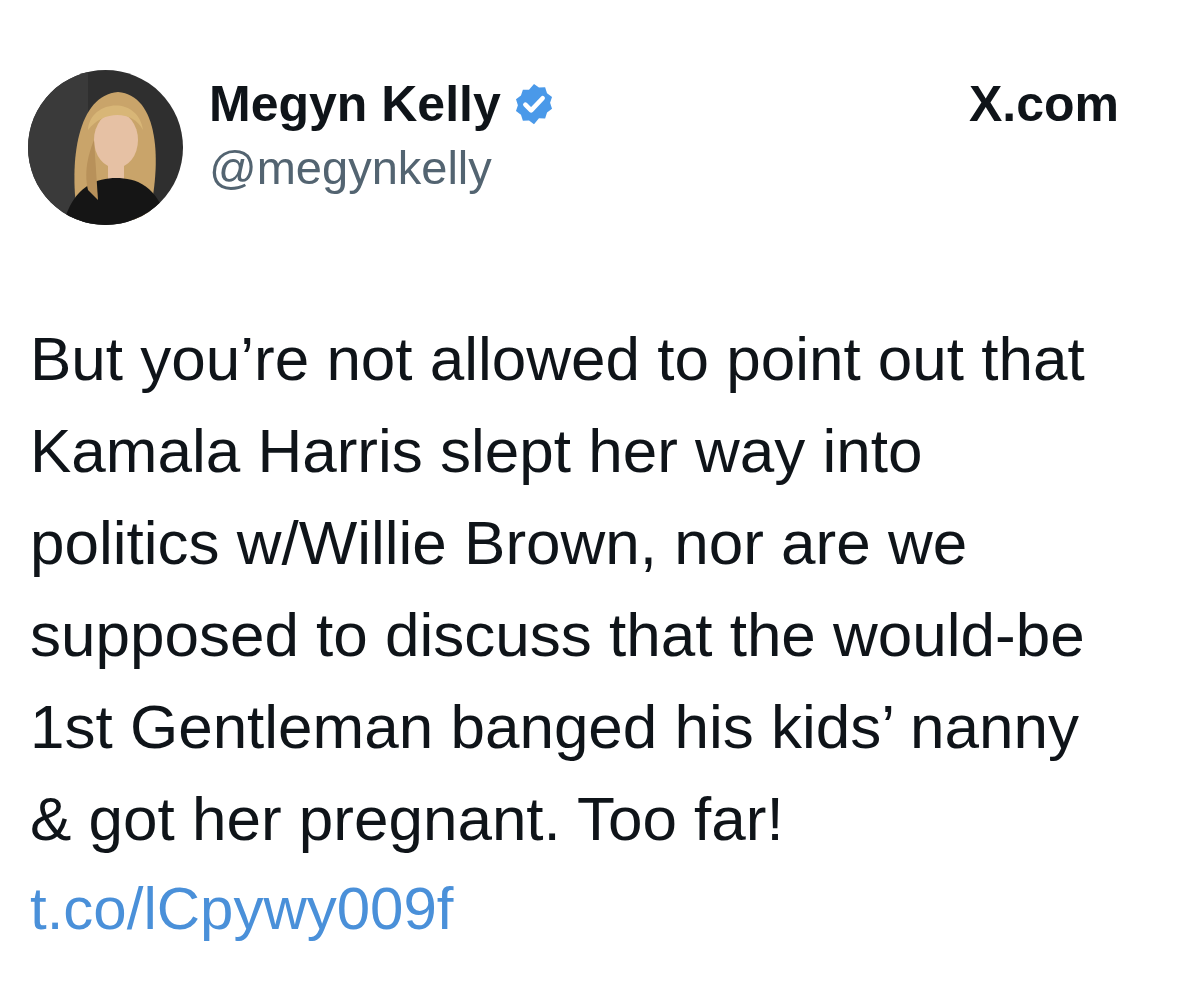  What do you see at coordinates (242, 909) in the screenshot?
I see `post-link: t.co/lCpywy009f` at bounding box center [242, 909].